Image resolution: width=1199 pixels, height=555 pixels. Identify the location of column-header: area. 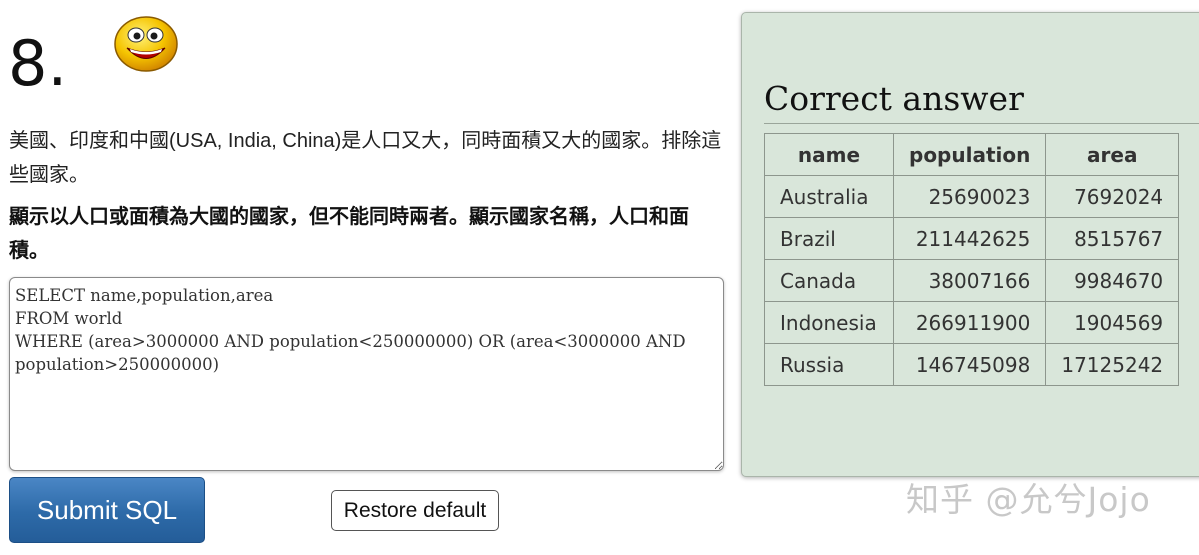
(1112, 154).